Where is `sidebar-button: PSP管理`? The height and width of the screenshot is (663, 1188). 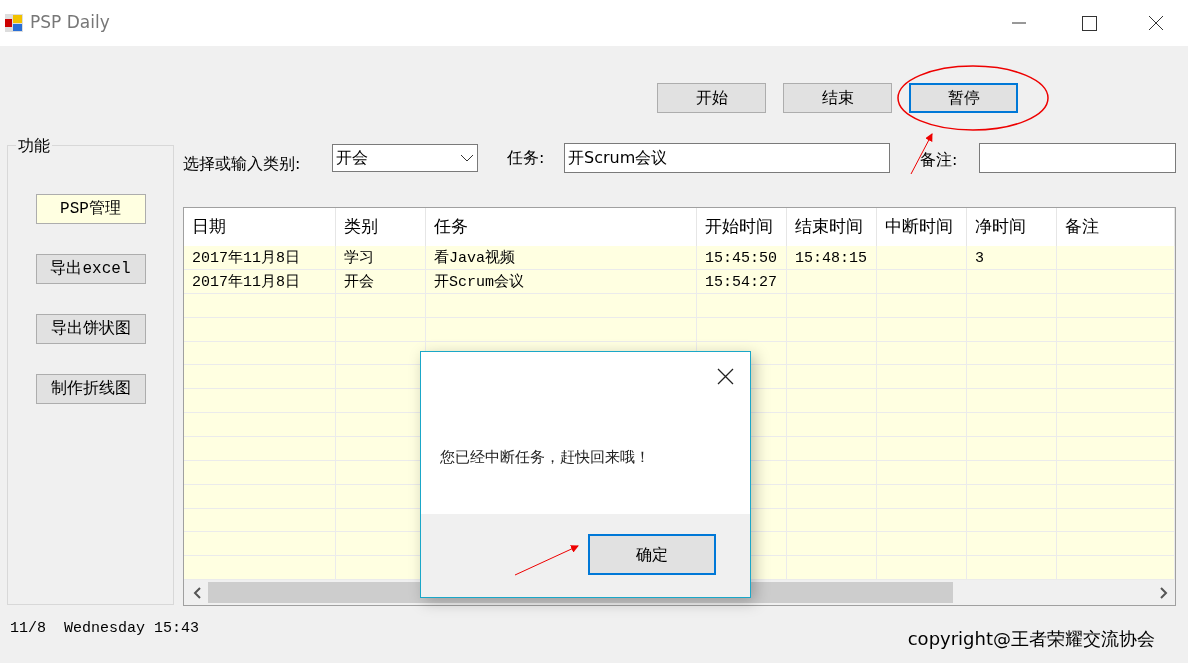
sidebar-button: PSP管理 is located at coordinates (90, 209).